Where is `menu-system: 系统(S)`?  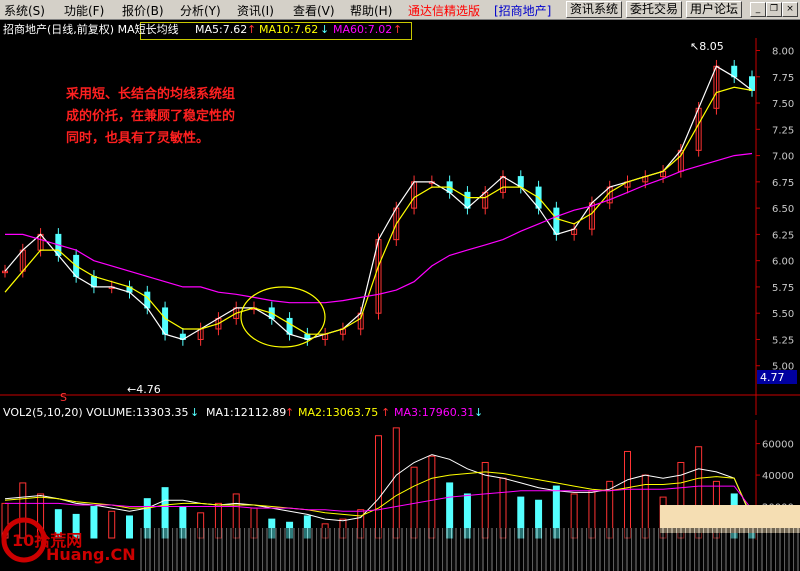 menu-system: 系统(S) is located at coordinates (24, 10).